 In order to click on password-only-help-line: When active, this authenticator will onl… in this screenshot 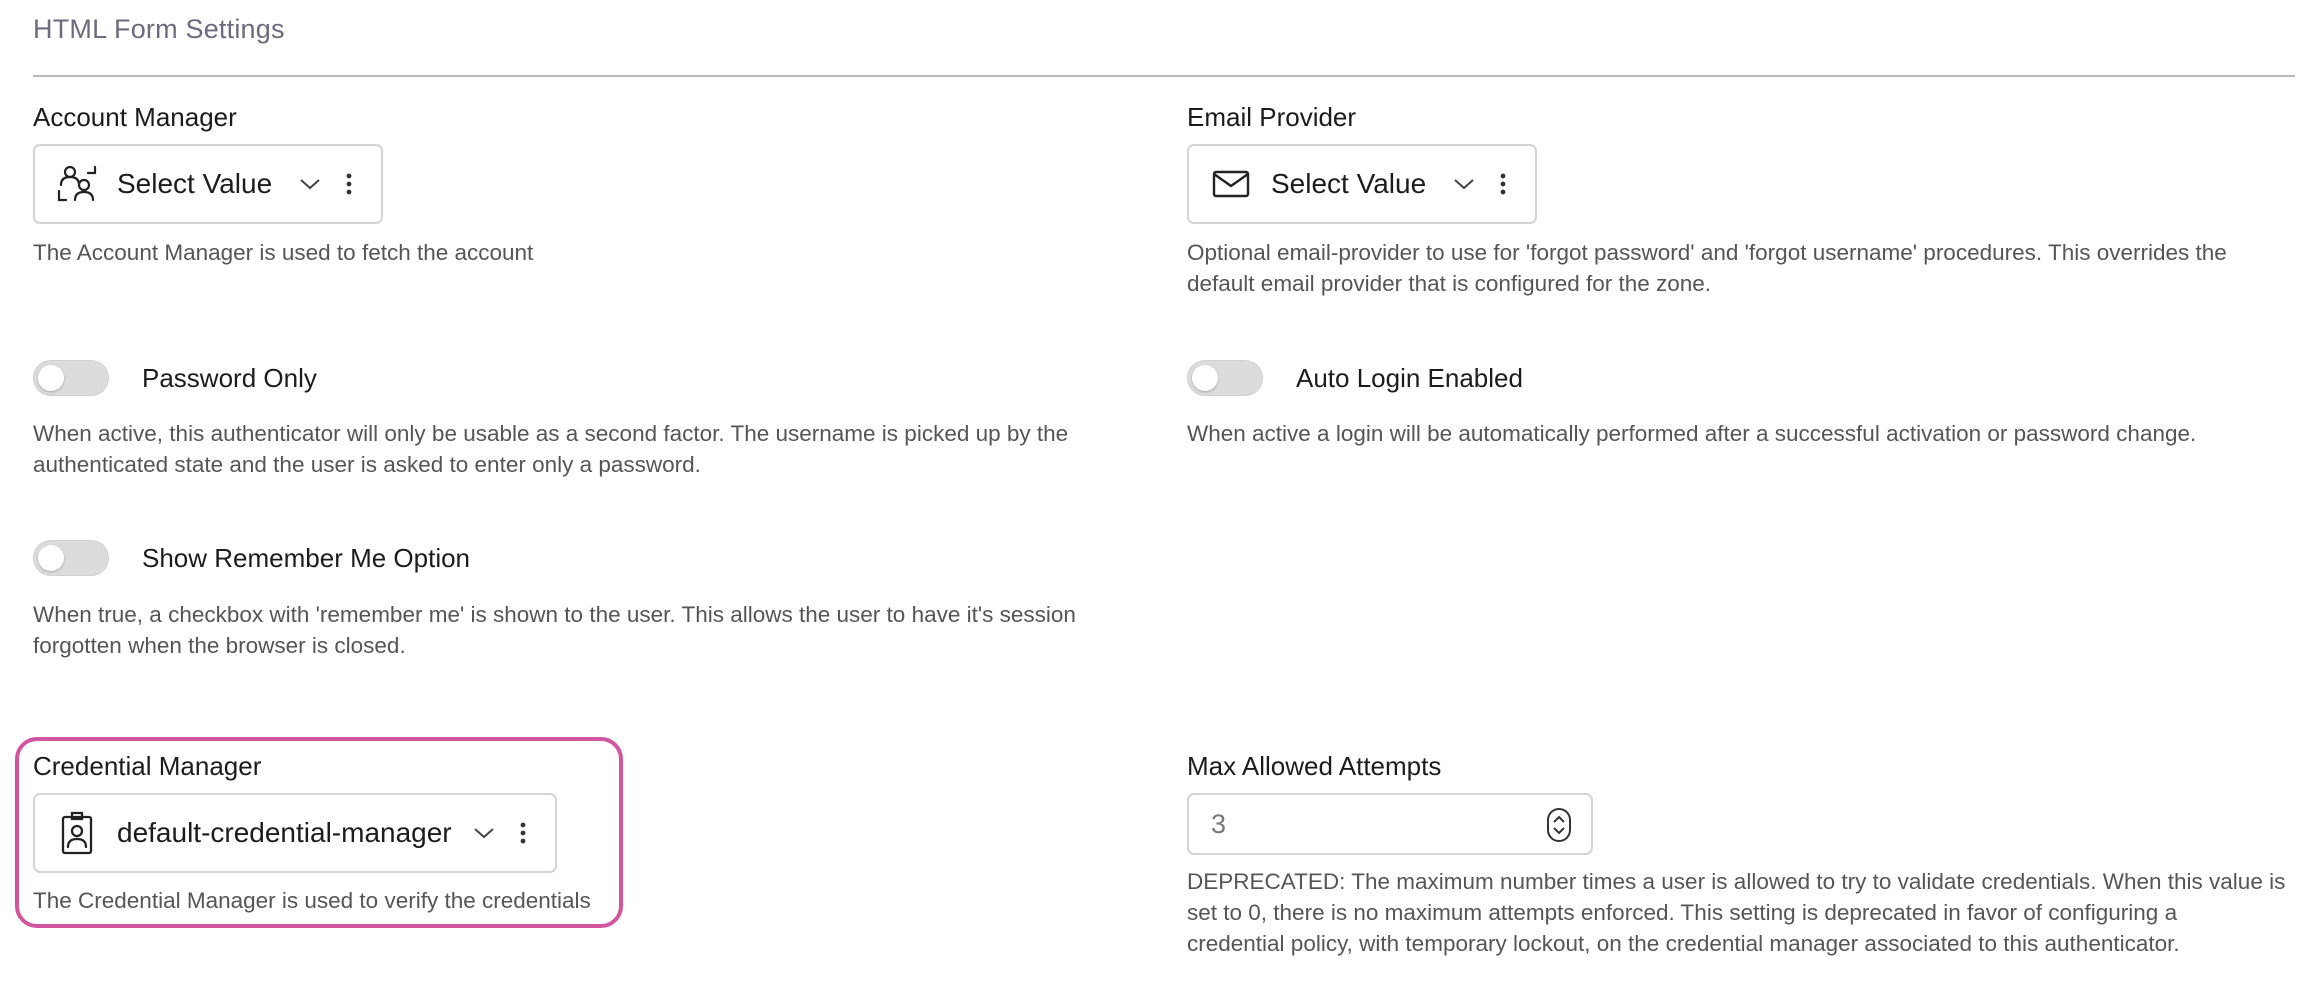, I will do `click(551, 433)`.